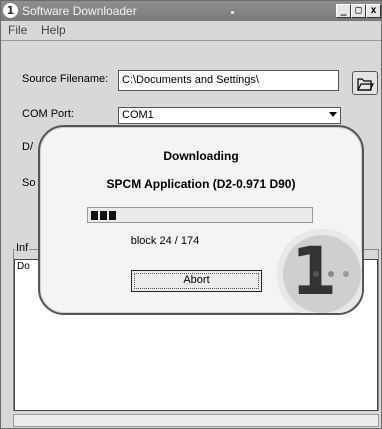 The width and height of the screenshot is (382, 429). What do you see at coordinates (27, 147) in the screenshot?
I see `row3-label: D/` at bounding box center [27, 147].